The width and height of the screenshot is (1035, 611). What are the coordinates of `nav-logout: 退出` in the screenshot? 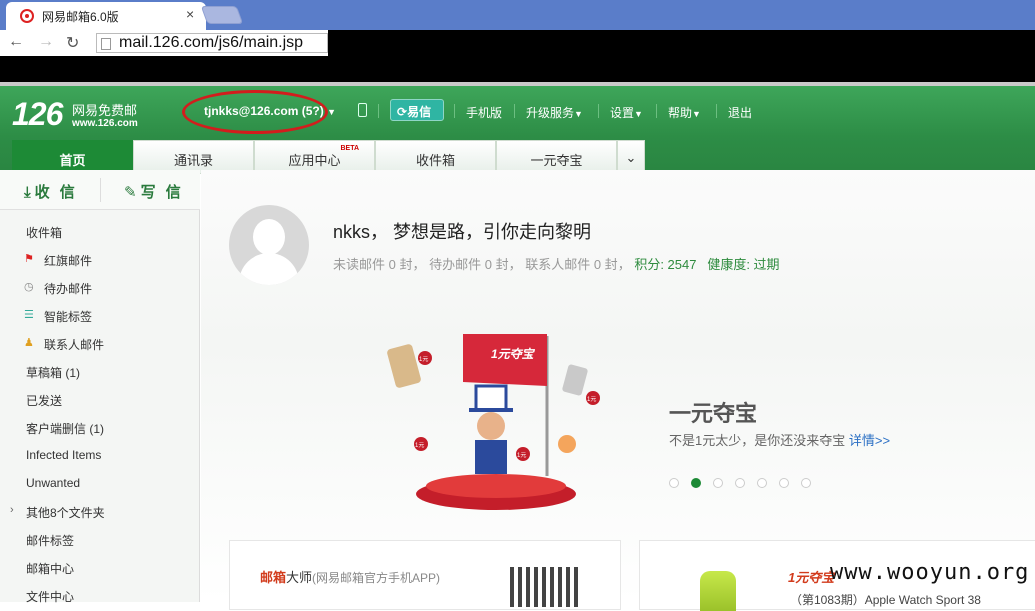 It's located at (740, 112).